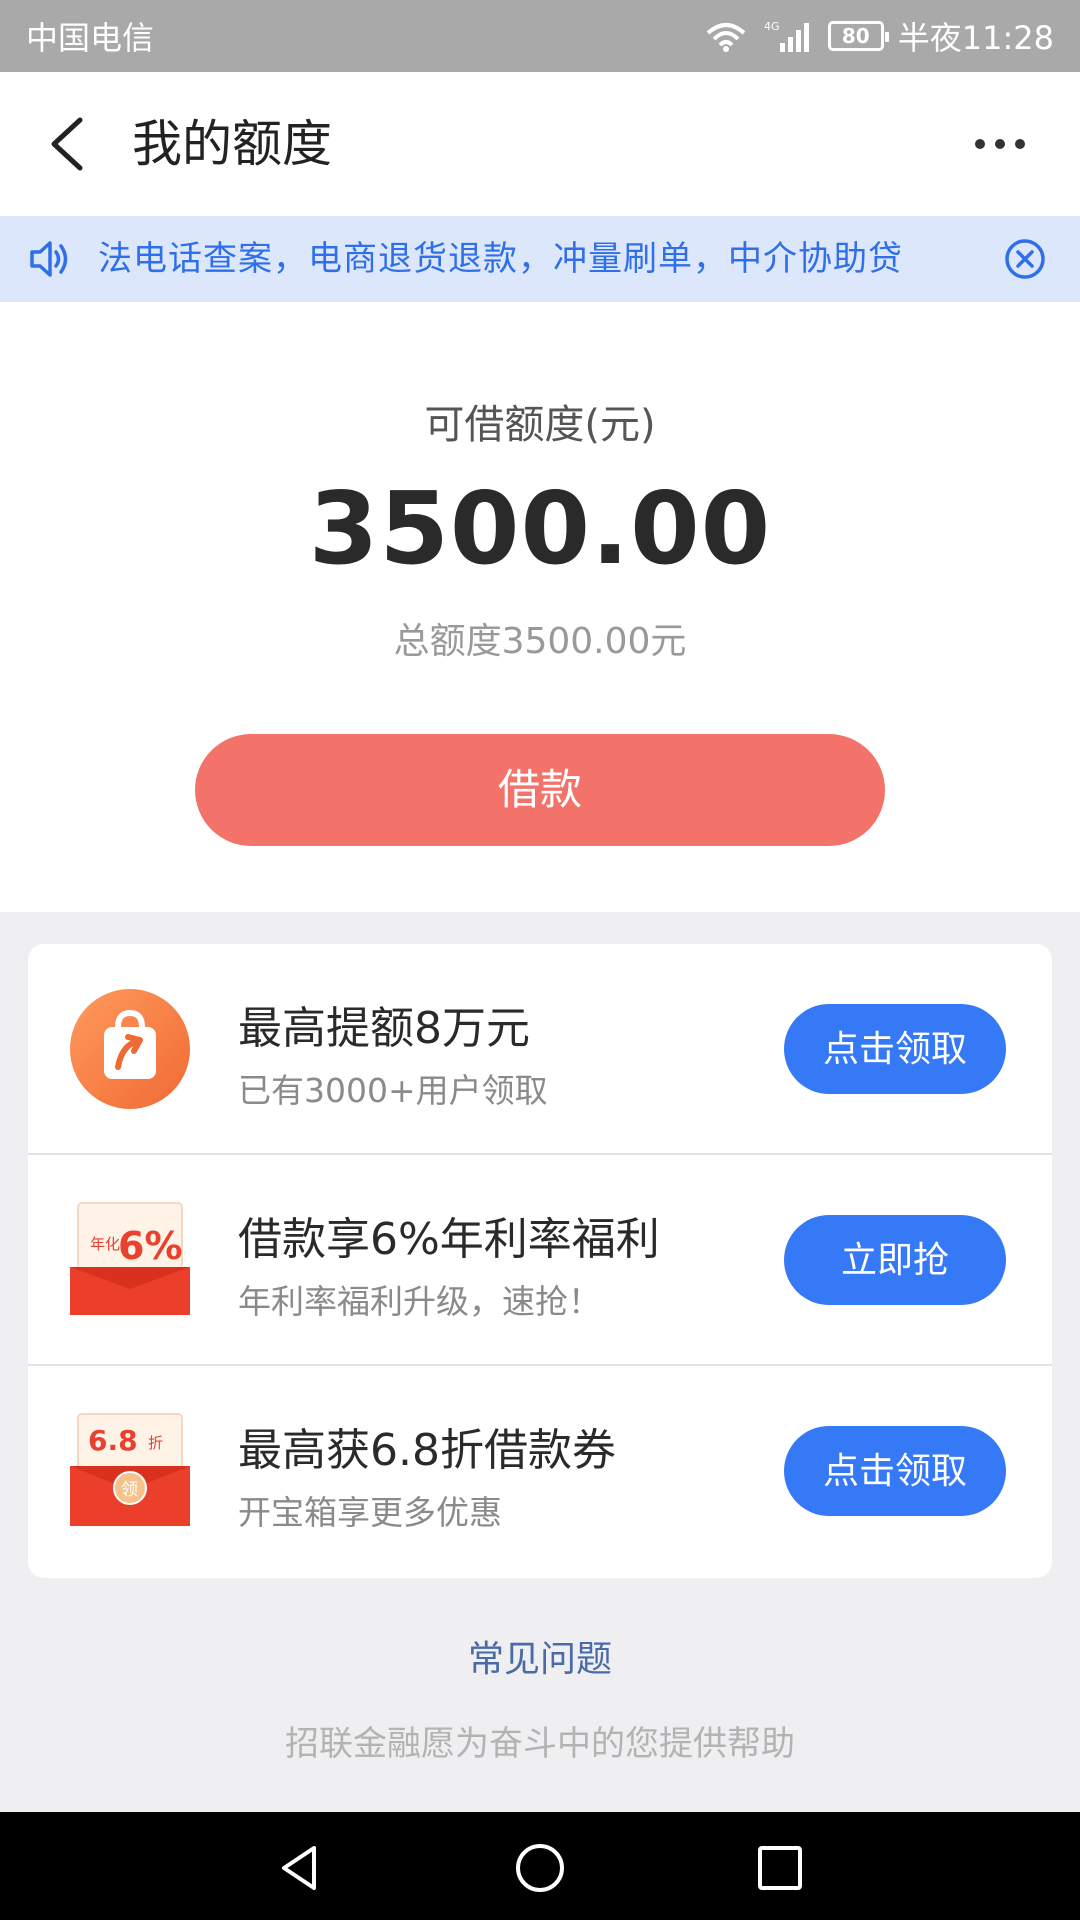 This screenshot has width=1080, height=1920. I want to click on title-bar: 我的额度, so click(540, 144).